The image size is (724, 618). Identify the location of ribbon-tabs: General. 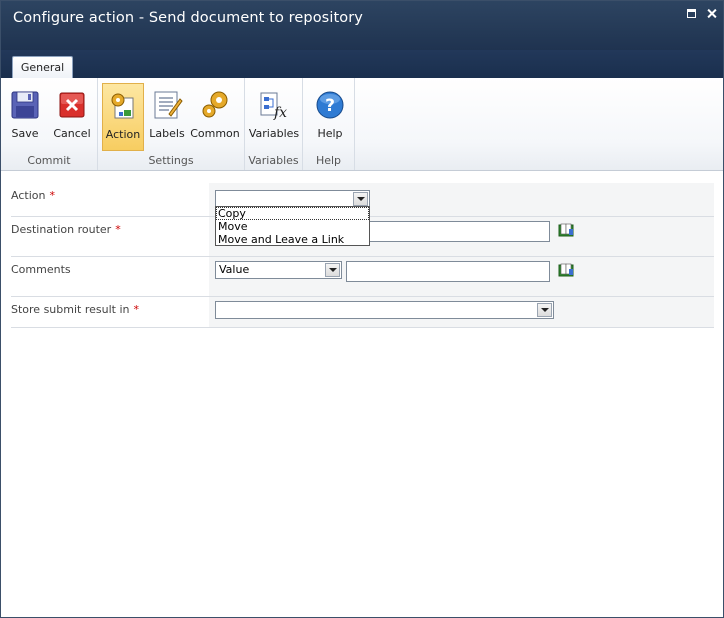
(362, 64).